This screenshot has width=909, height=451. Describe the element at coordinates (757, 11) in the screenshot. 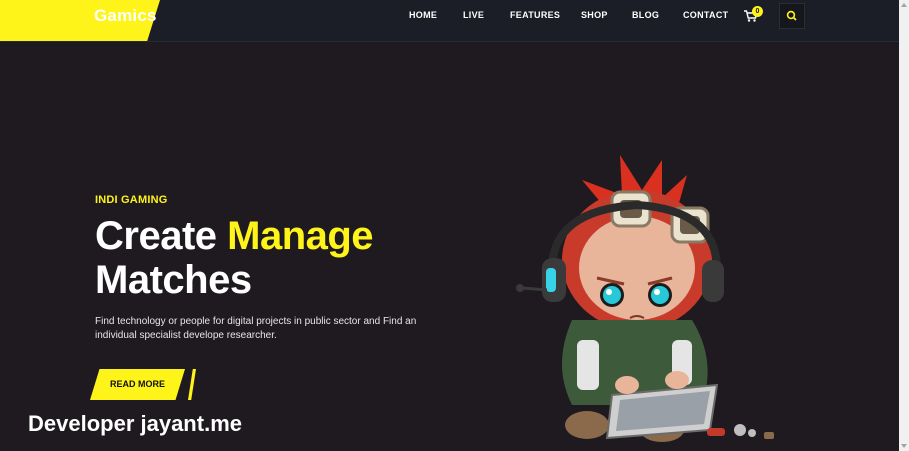

I see `cart-count-badge: 0` at that location.